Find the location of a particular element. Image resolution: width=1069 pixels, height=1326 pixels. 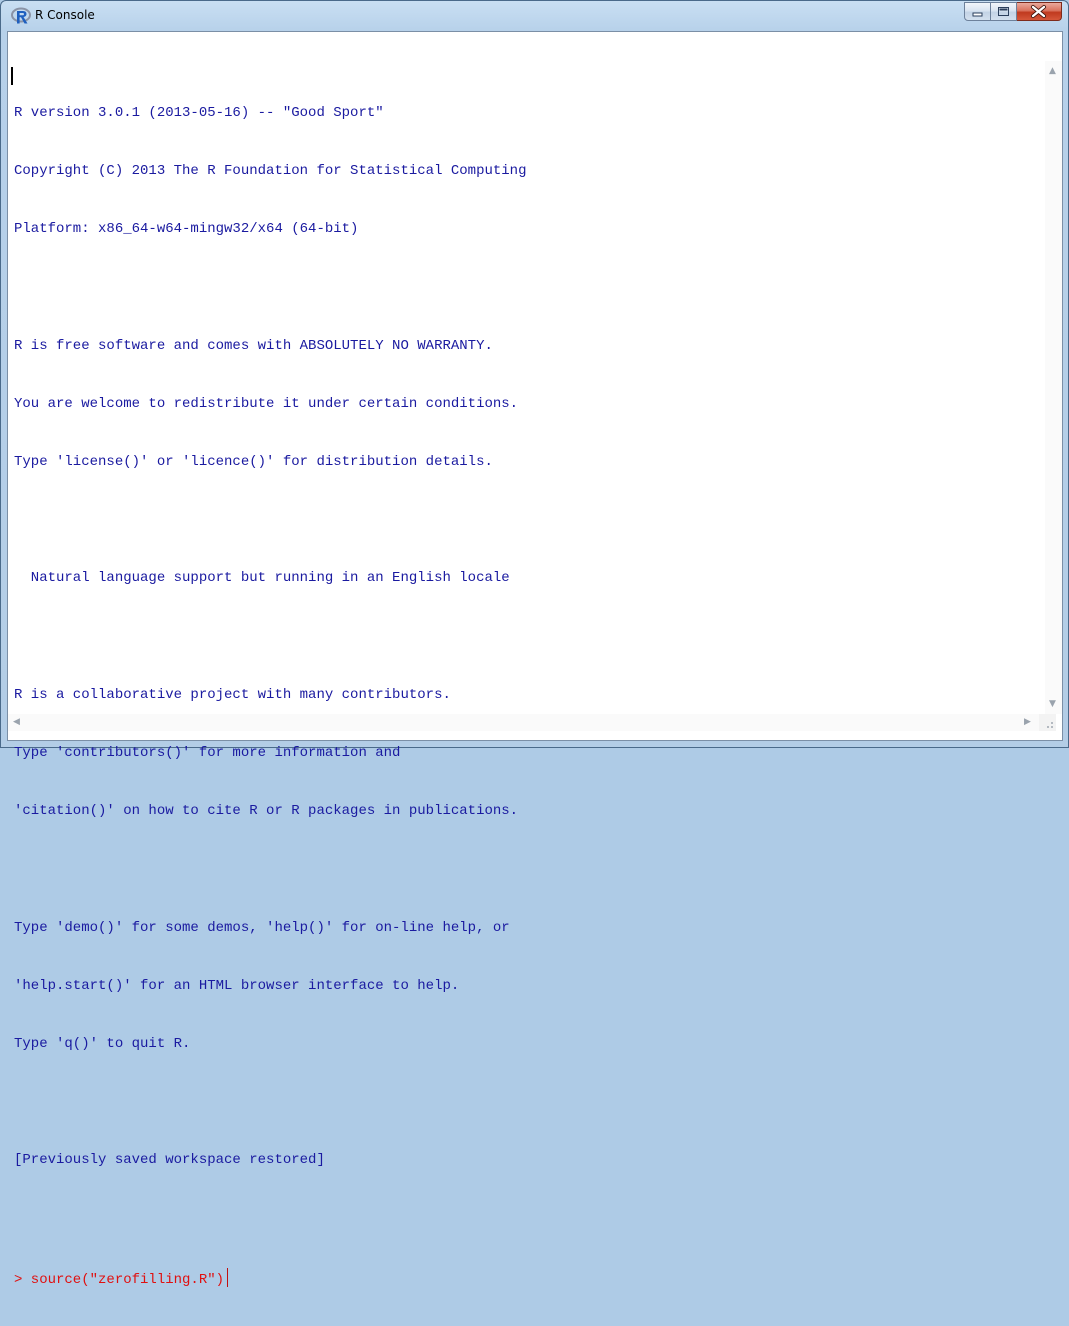

vertical-scrollbar: ▲ ▼ is located at coordinates (1053, 387).